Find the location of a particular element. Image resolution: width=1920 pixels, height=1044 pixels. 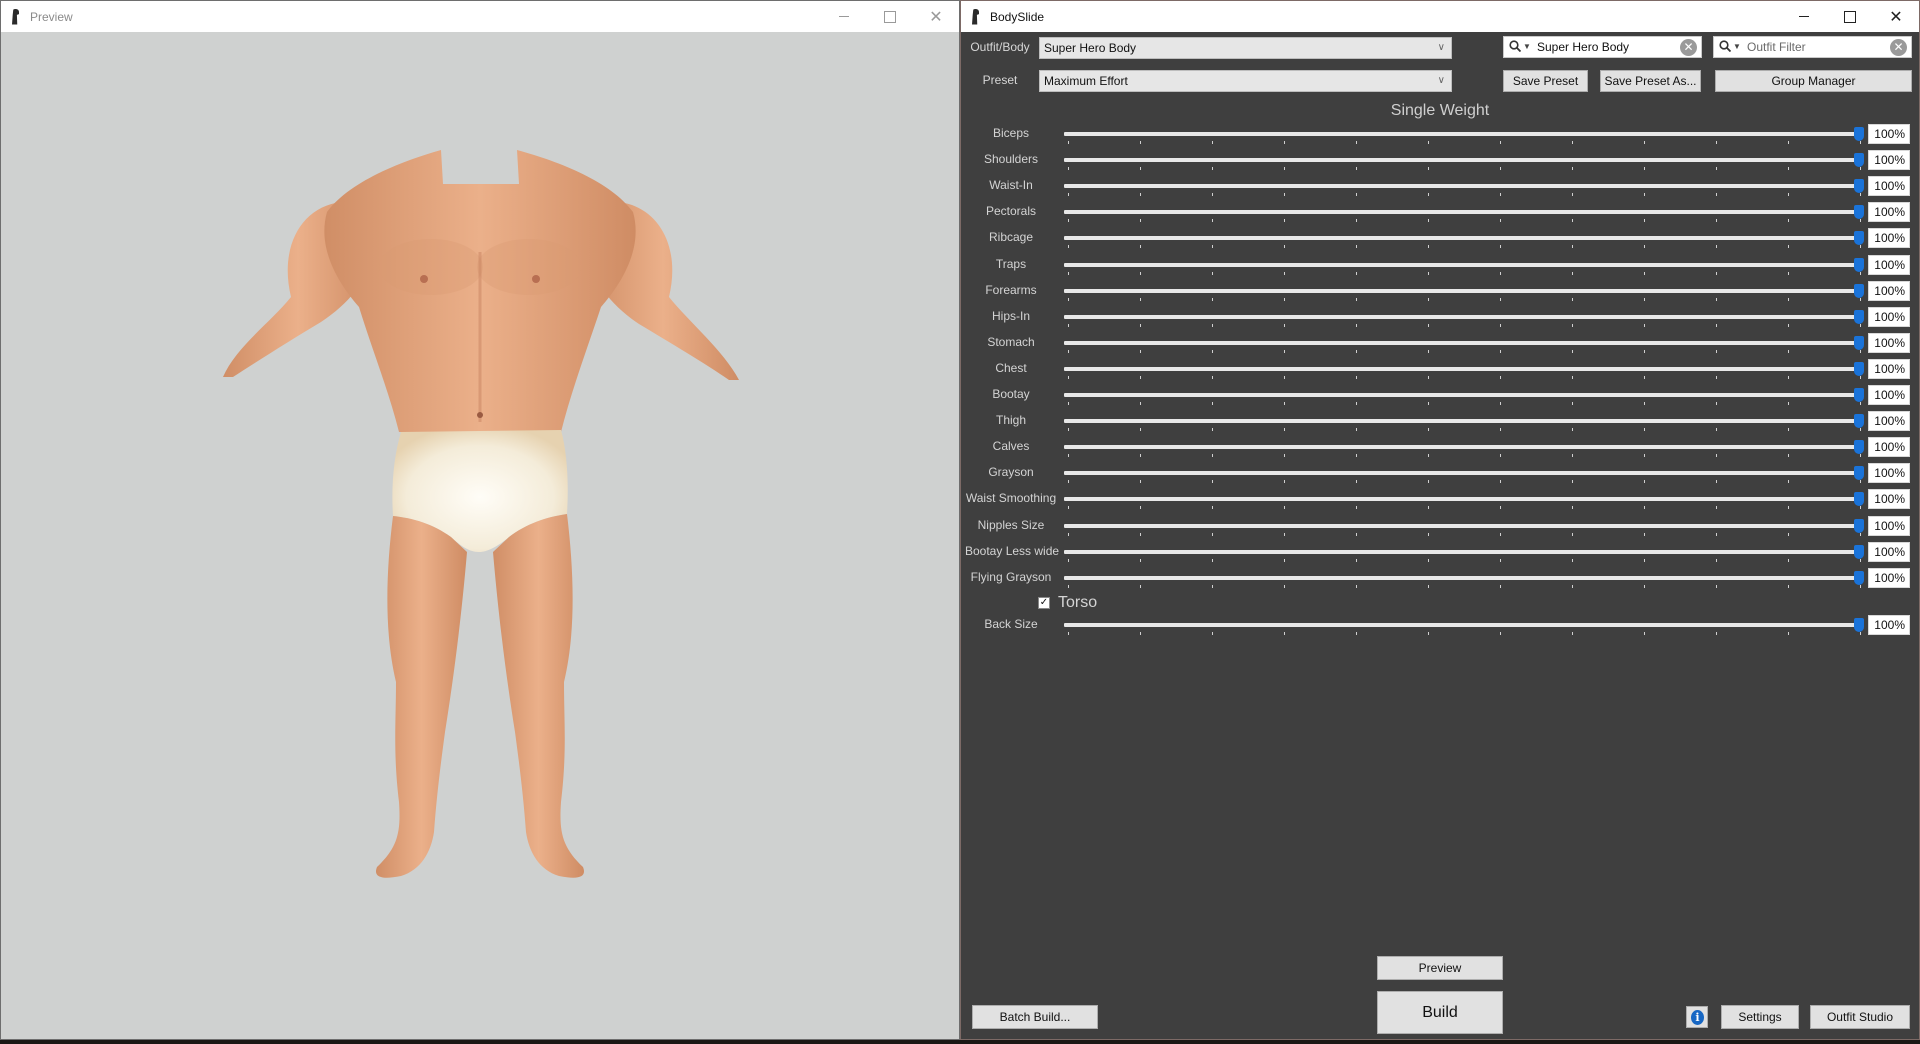

settings-button: Settings is located at coordinates (1760, 1017).